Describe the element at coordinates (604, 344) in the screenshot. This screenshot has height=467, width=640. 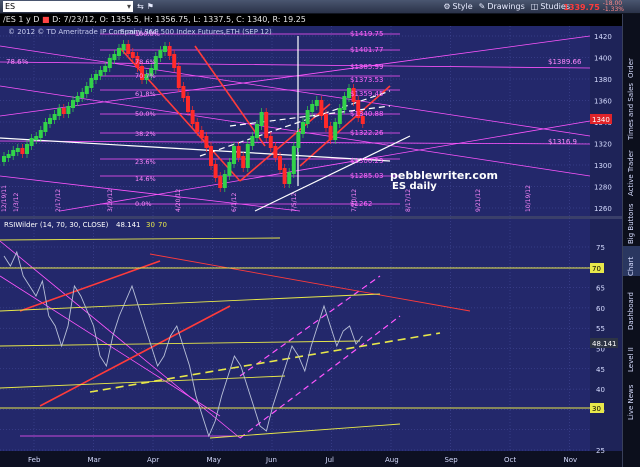
I see `rsi-value-tag-text: 48.141` at that location.